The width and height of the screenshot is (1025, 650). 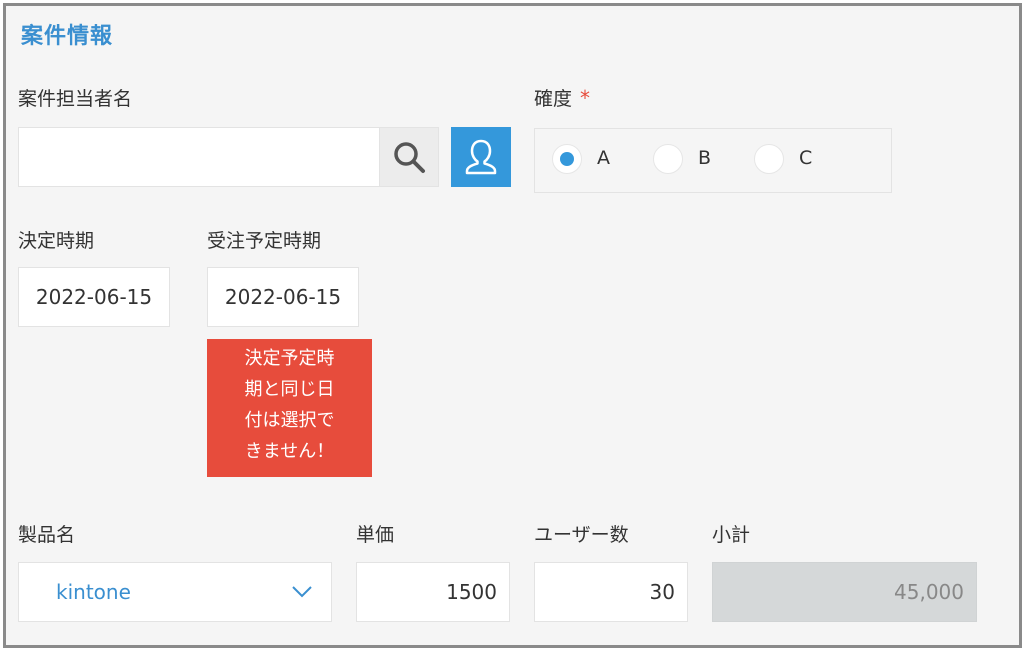 I want to click on error-message: 決定予定時 期と同じ日 付は選択で きません！, so click(x=289, y=408).